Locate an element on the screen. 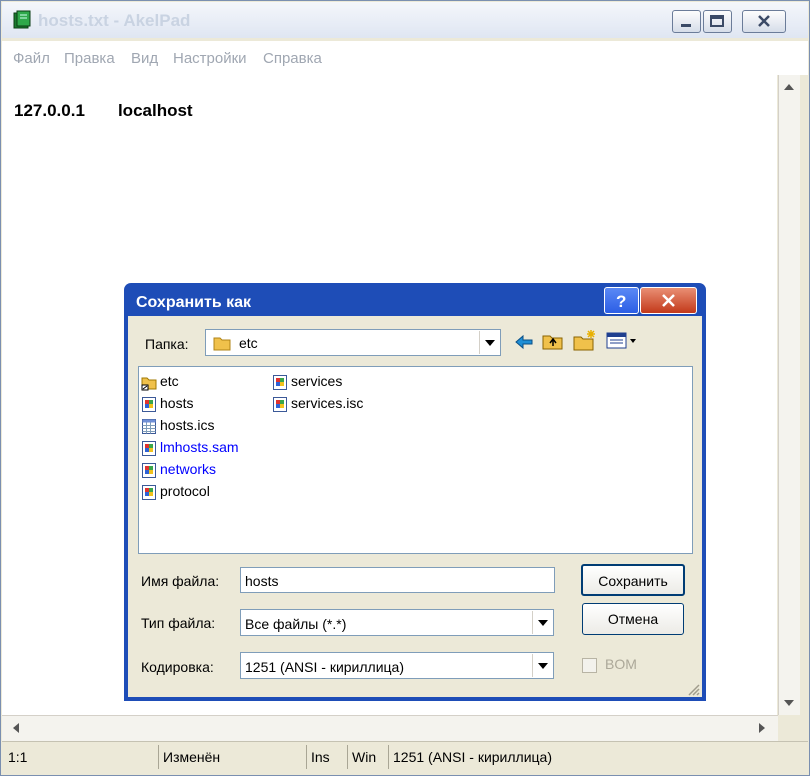 This screenshot has height=776, width=810. window-title: hosts.txt - AkelPad is located at coordinates (114, 20).